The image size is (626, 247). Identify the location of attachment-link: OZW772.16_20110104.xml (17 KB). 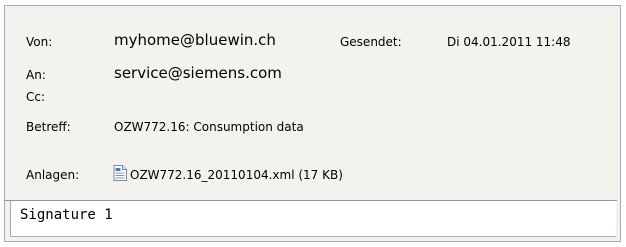
(236, 175).